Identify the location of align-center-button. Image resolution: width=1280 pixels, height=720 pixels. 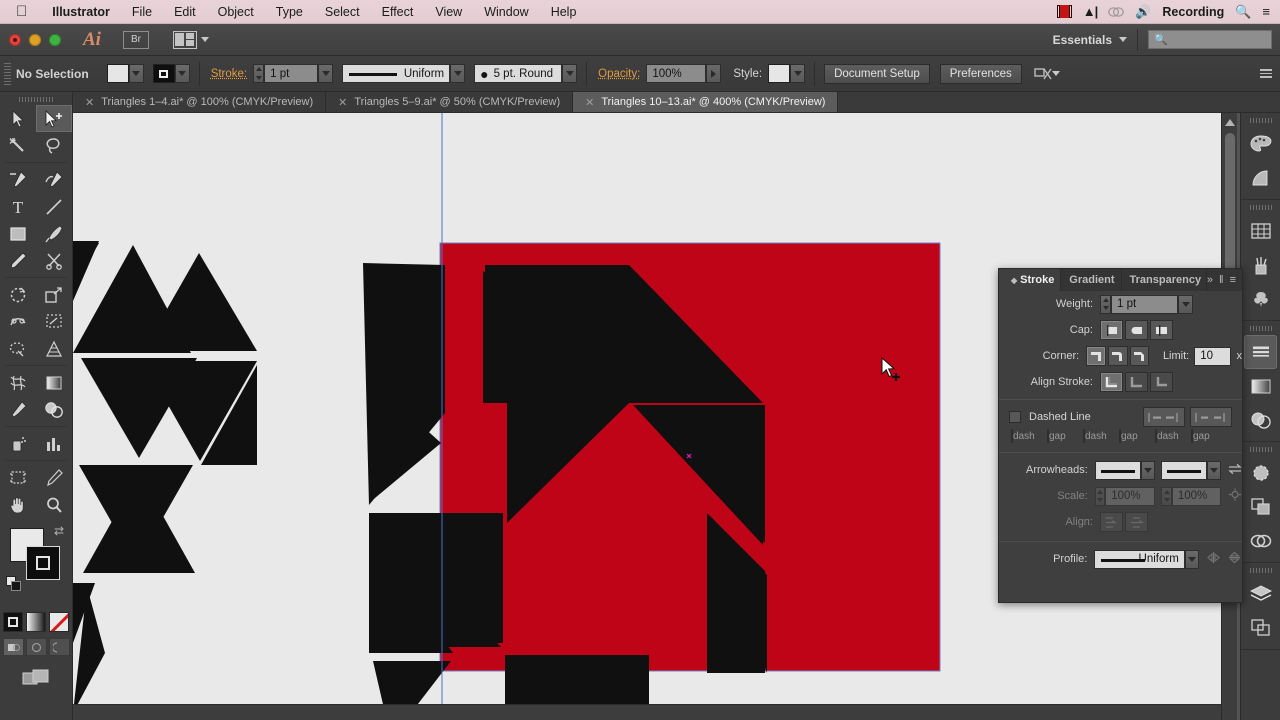
(1111, 382).